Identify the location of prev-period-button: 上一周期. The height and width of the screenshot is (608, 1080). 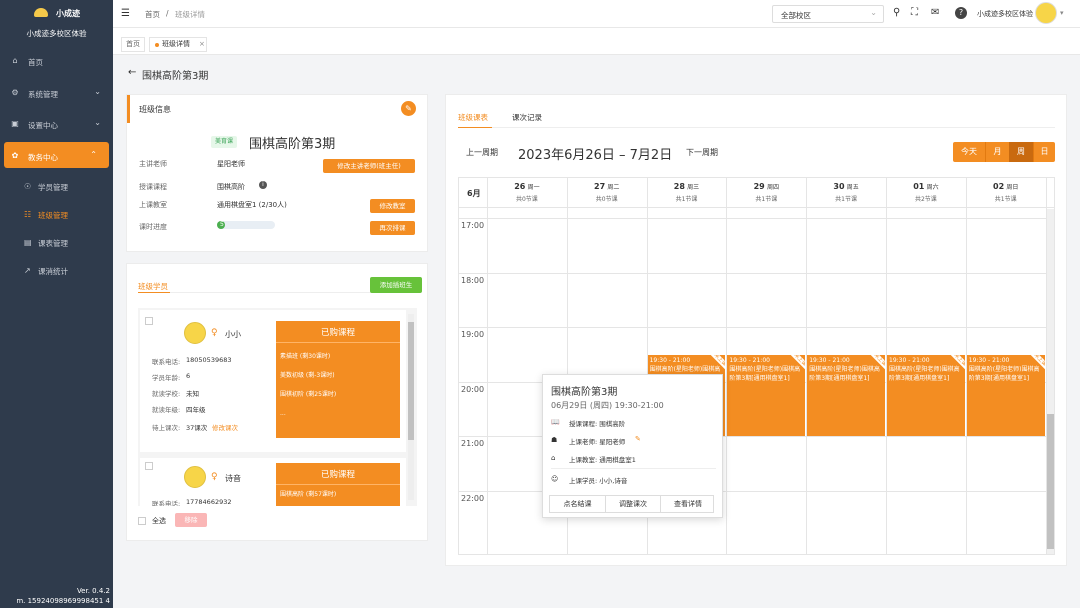
(482, 152).